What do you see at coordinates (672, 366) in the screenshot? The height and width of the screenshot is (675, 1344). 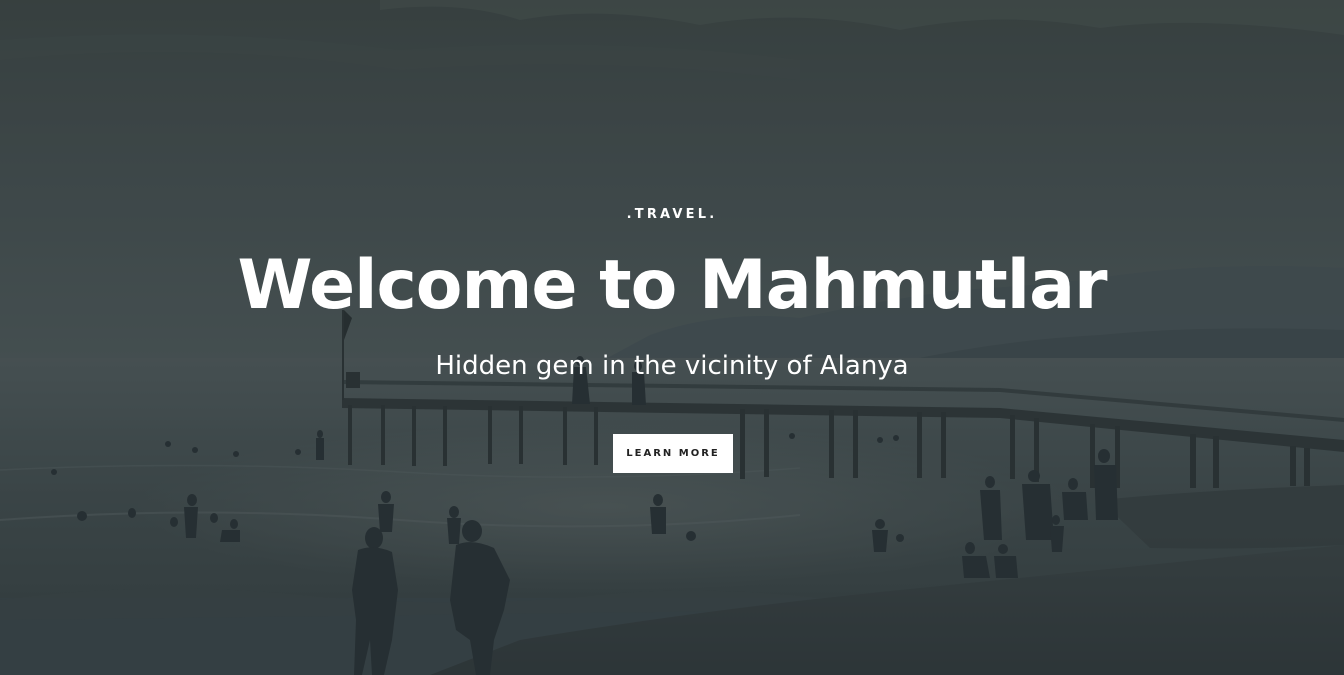 I see `hero-subtitle: Hidden gem in the vicinity of Alanya` at bounding box center [672, 366].